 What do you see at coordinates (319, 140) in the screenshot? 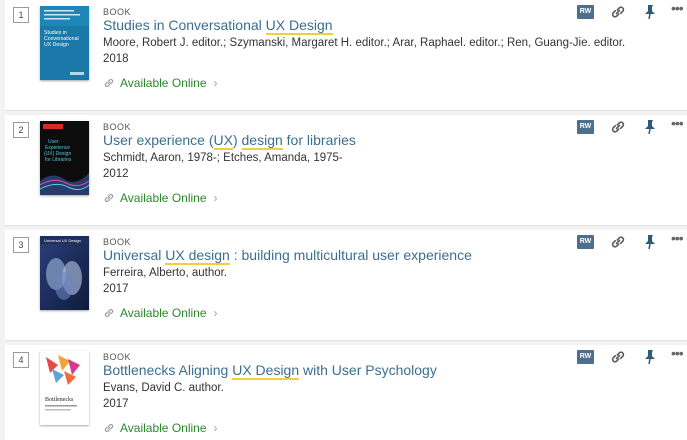
I see `title-text: for libraries` at bounding box center [319, 140].